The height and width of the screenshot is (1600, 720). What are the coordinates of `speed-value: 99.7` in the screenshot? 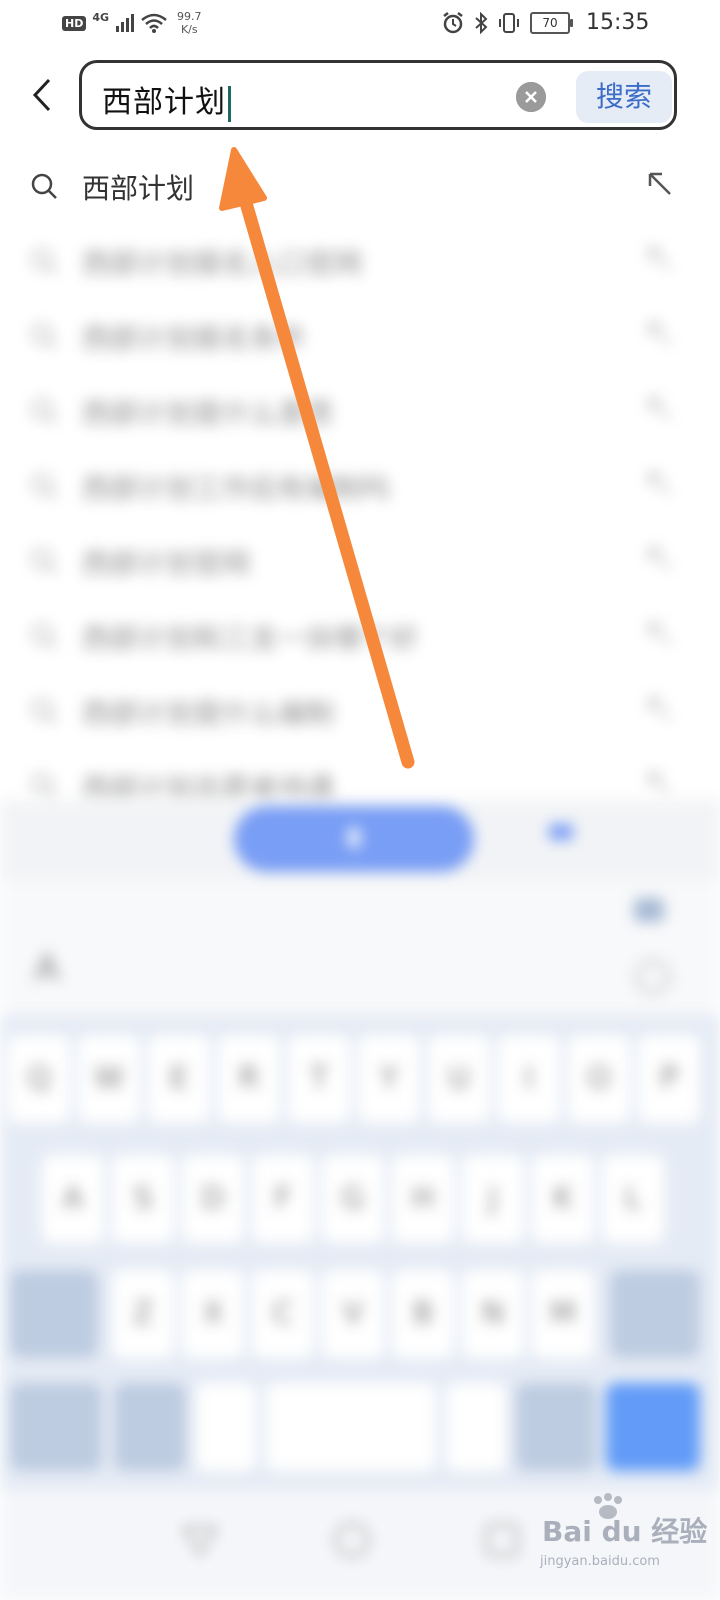 It's located at (189, 16).